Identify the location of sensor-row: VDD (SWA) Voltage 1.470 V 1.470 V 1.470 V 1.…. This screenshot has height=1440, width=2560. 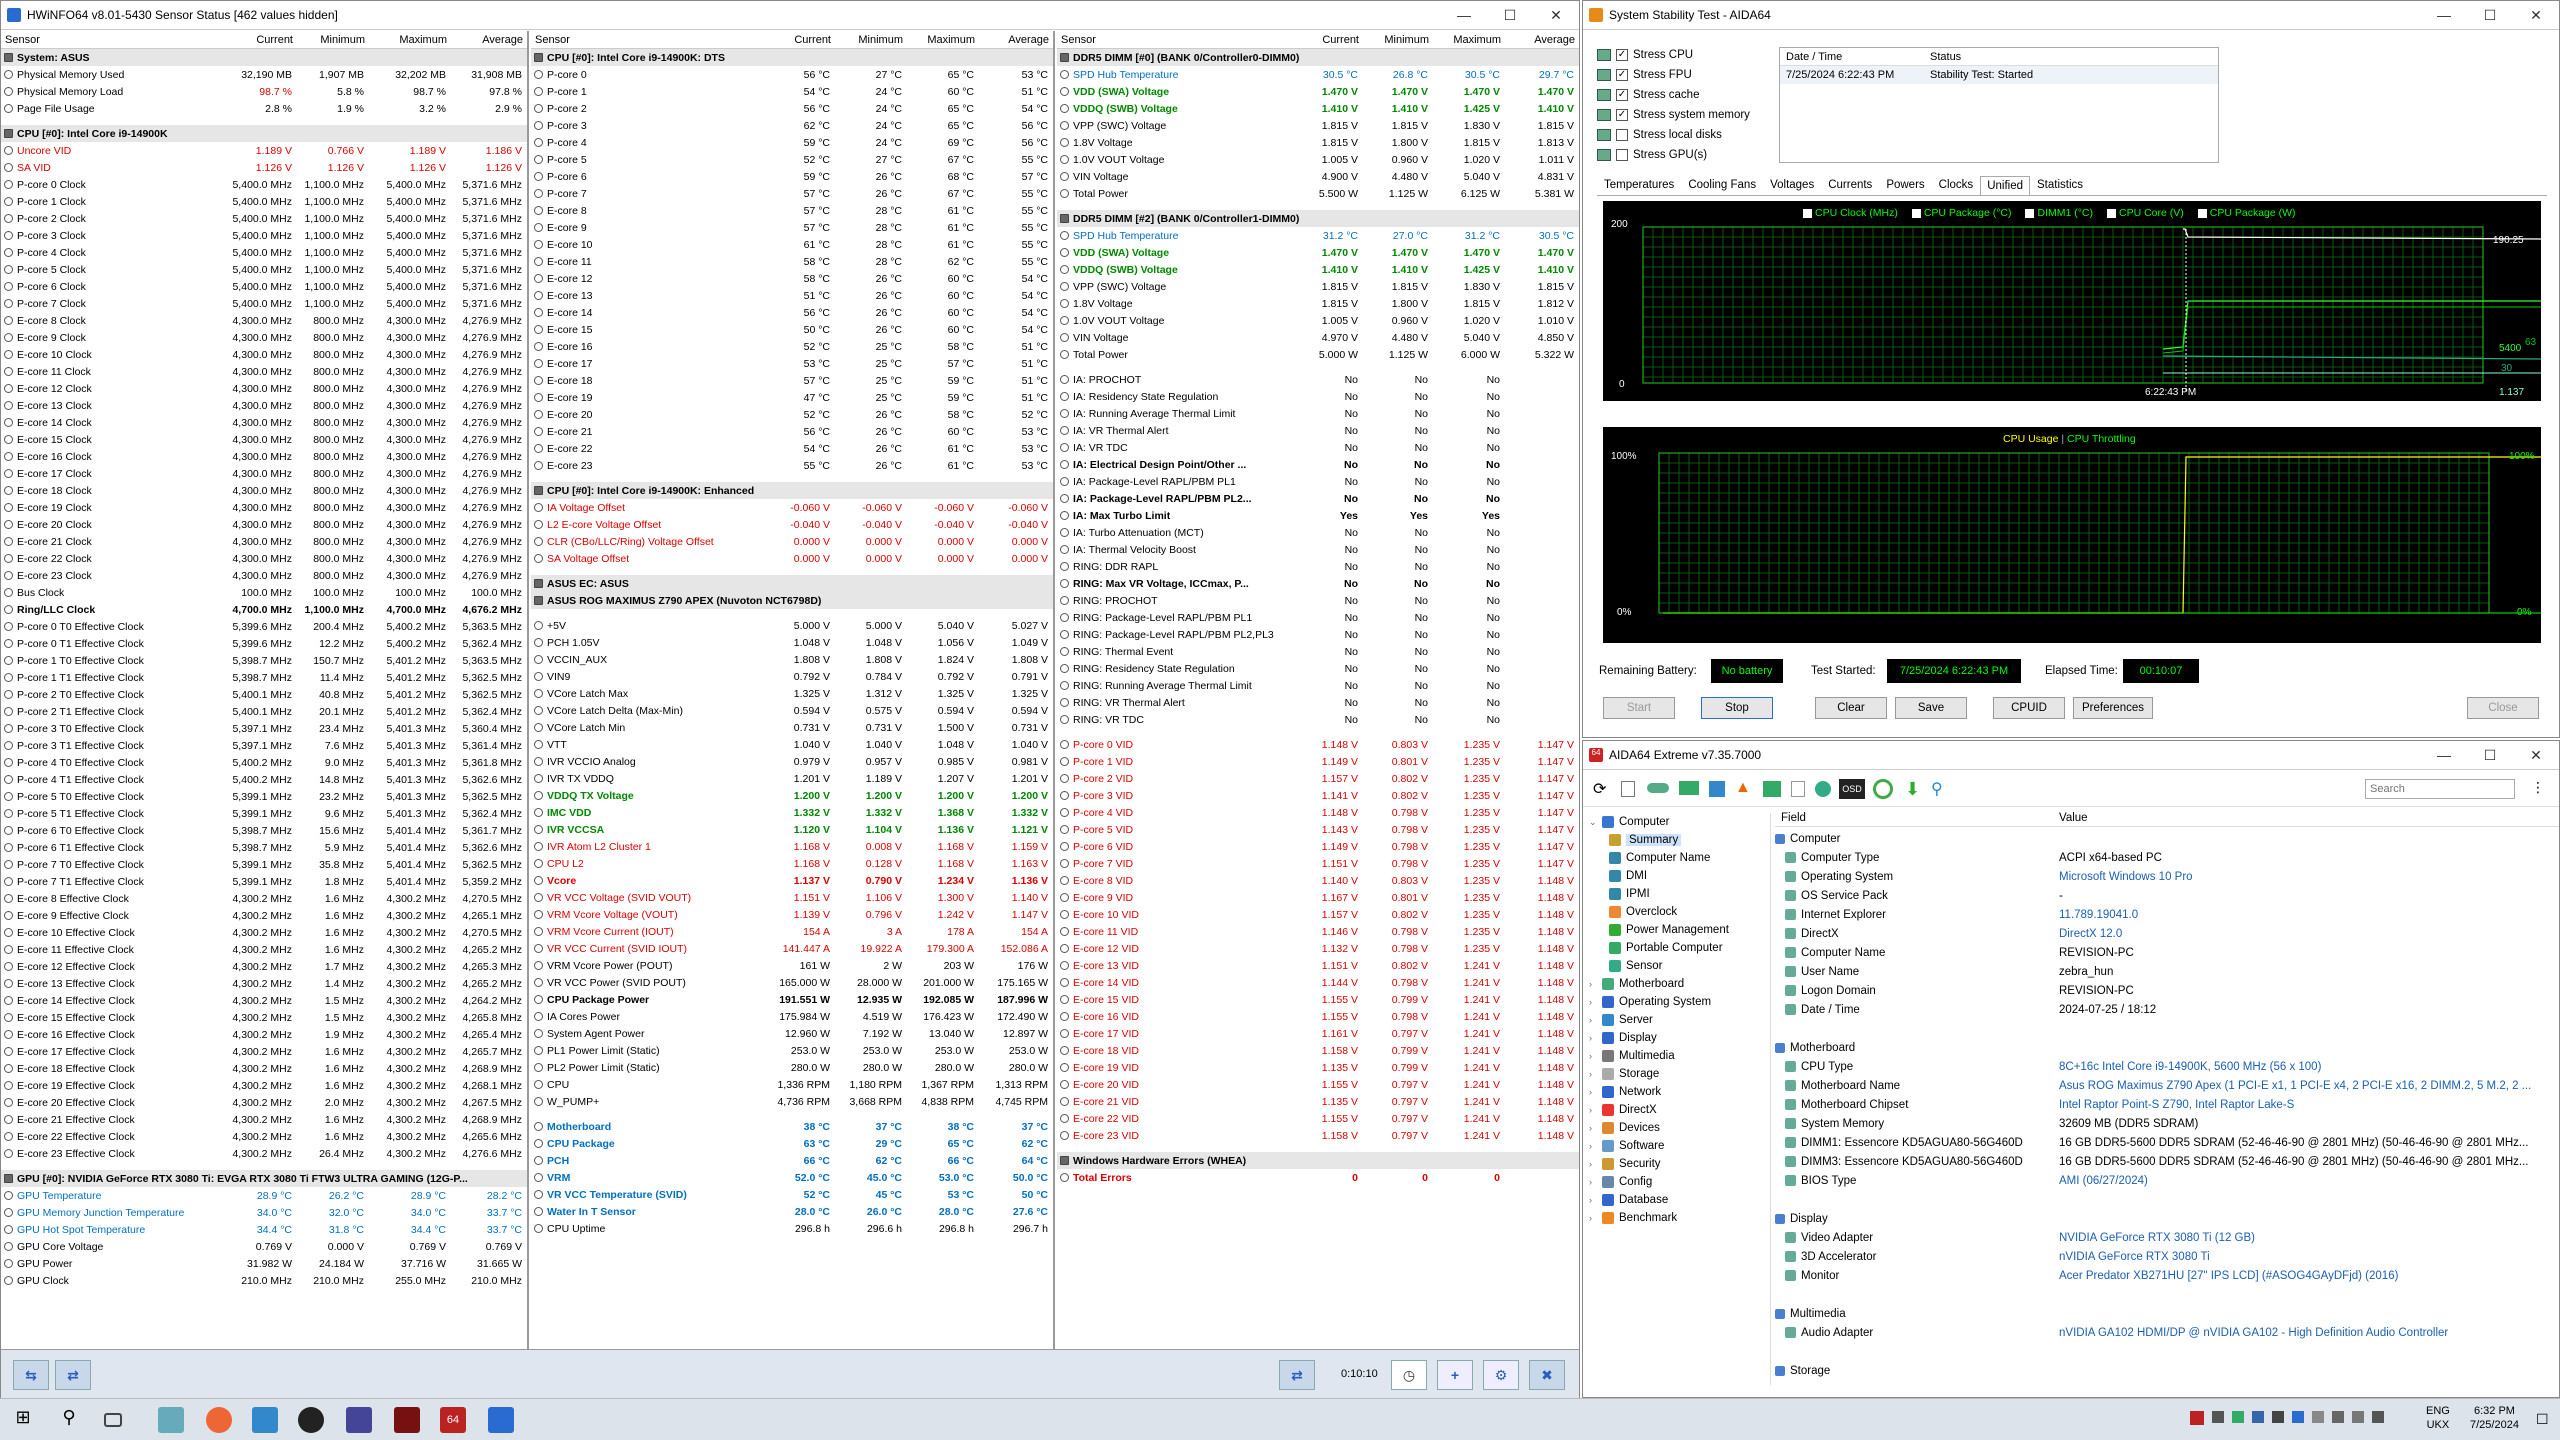
(1318, 252).